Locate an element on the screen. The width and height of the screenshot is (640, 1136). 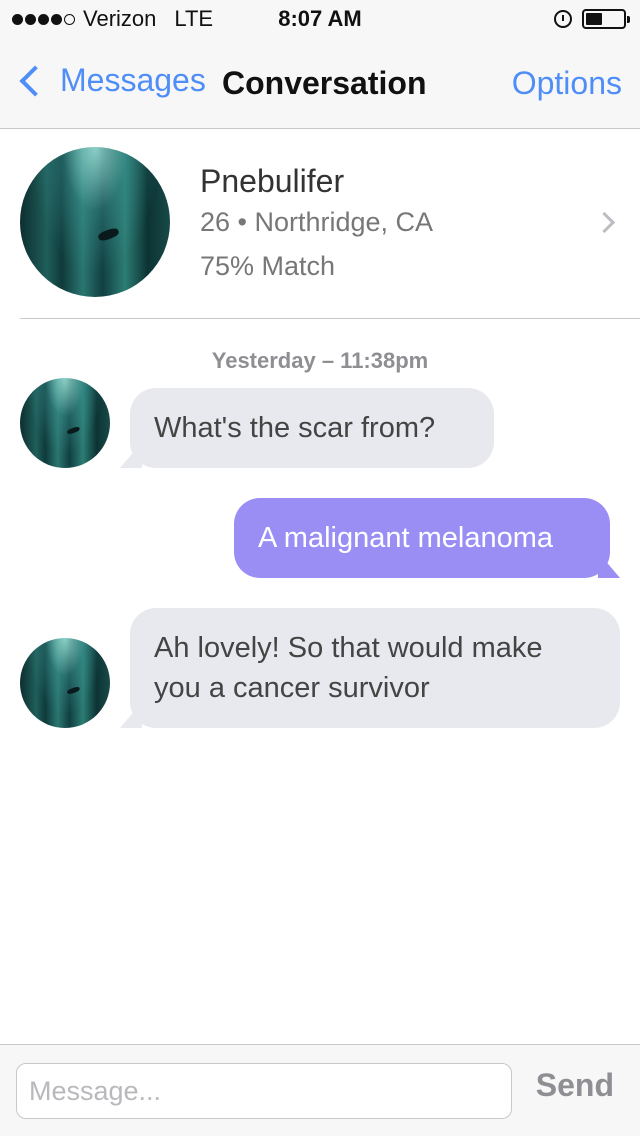
battery-icon is located at coordinates (606, 19).